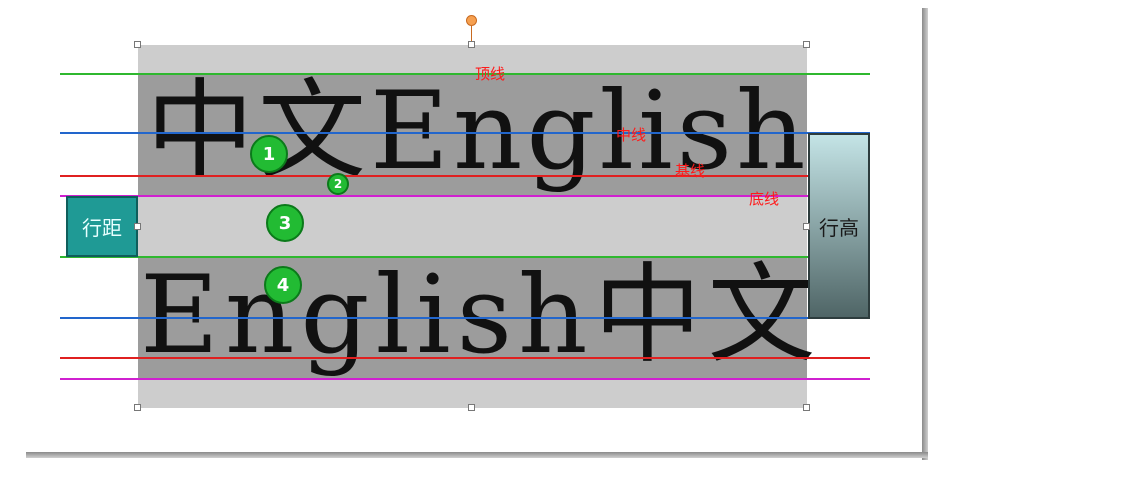  What do you see at coordinates (806, 226) in the screenshot?
I see `resize-handle-right` at bounding box center [806, 226].